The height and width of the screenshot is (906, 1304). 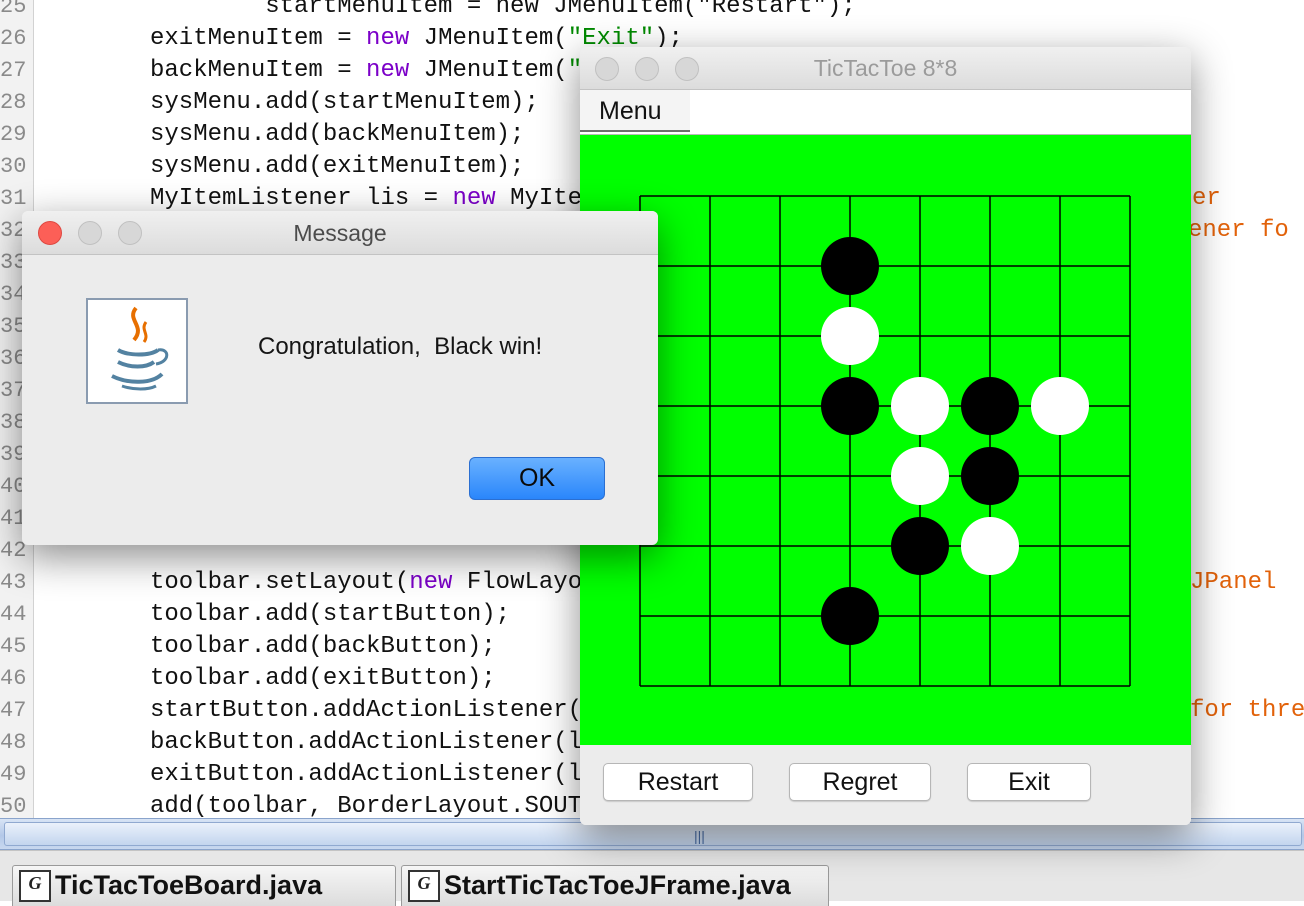 I want to click on code-comment: er, so click(x=1206, y=198).